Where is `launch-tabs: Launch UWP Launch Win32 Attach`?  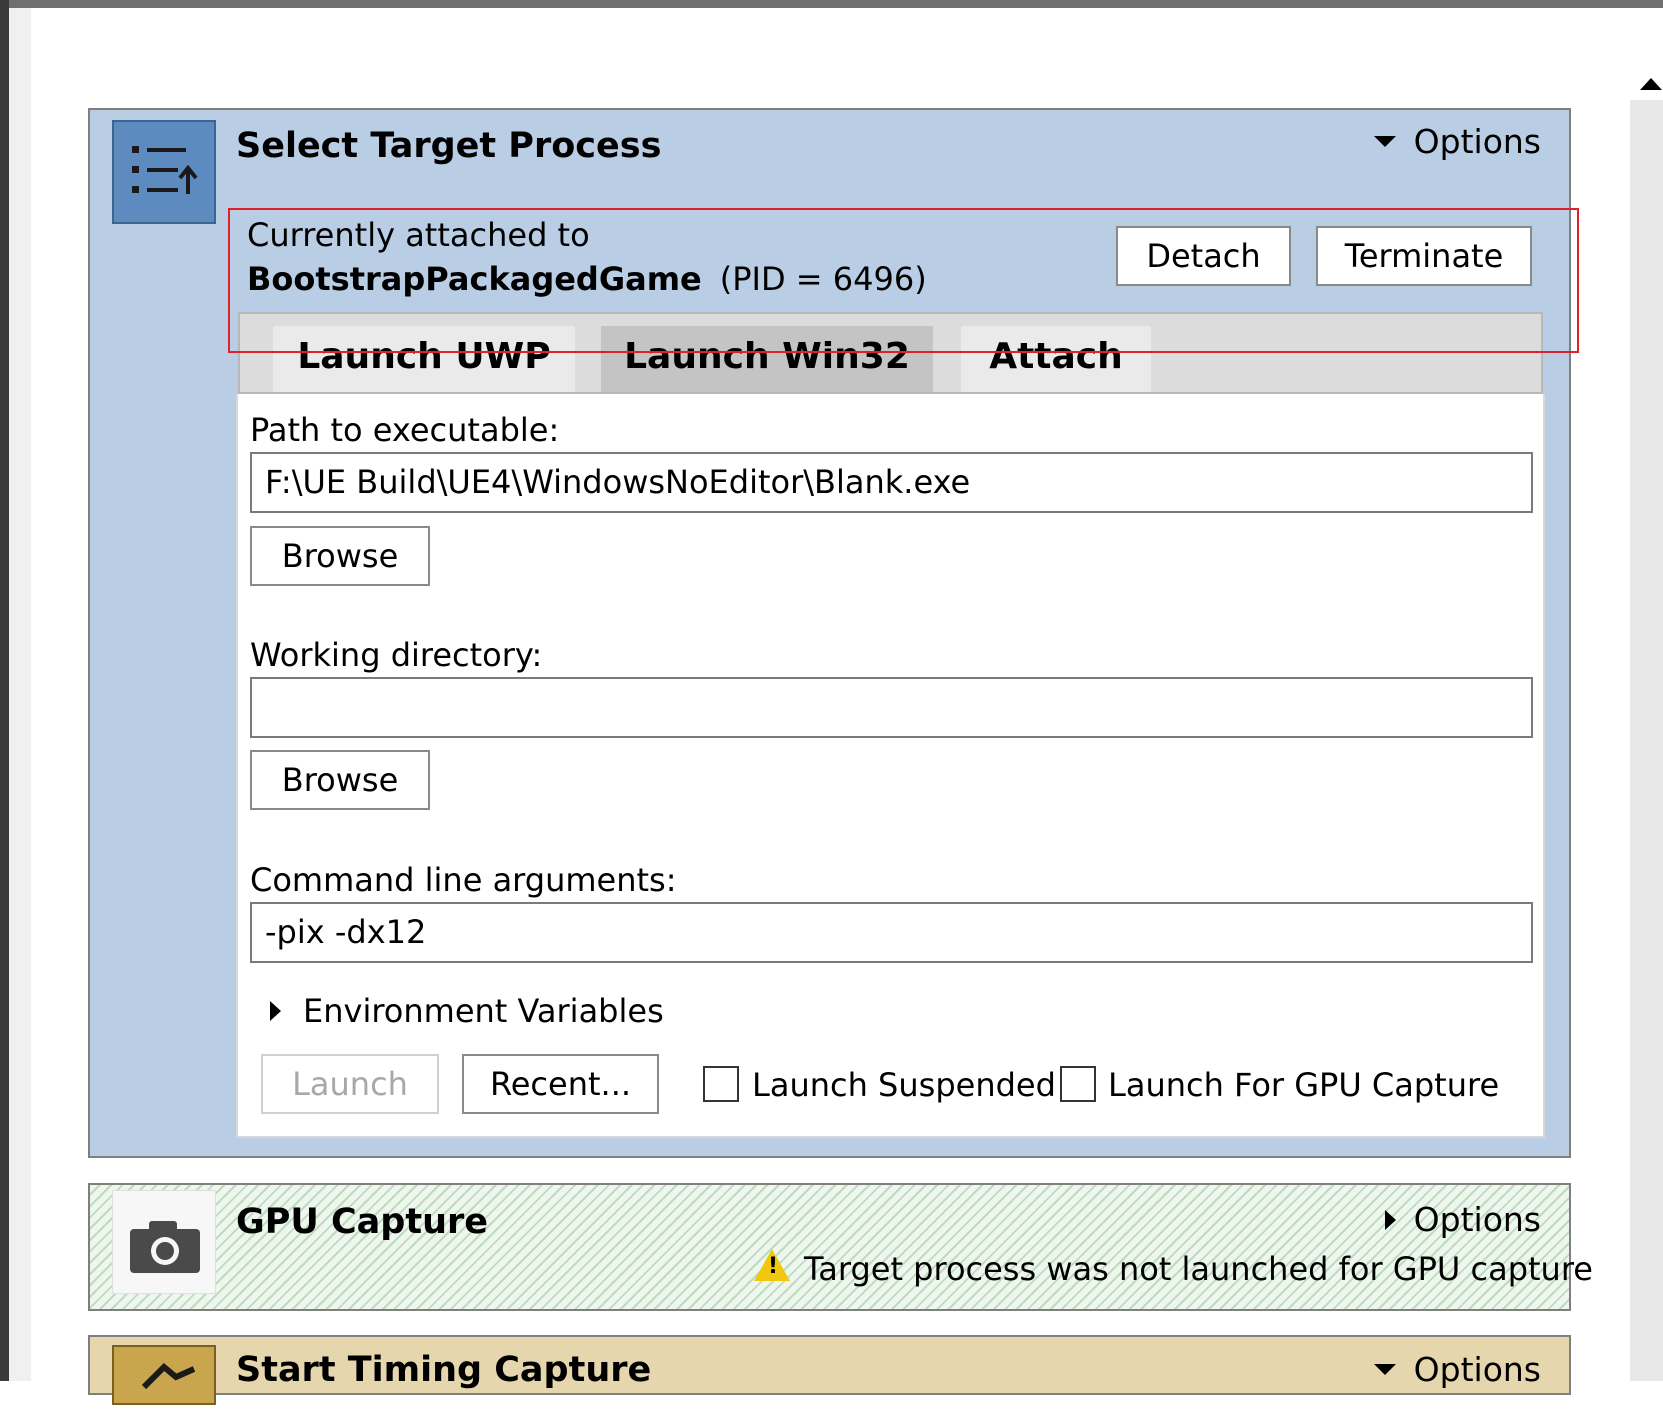 launch-tabs: Launch UWP Launch Win32 Attach is located at coordinates (890, 353).